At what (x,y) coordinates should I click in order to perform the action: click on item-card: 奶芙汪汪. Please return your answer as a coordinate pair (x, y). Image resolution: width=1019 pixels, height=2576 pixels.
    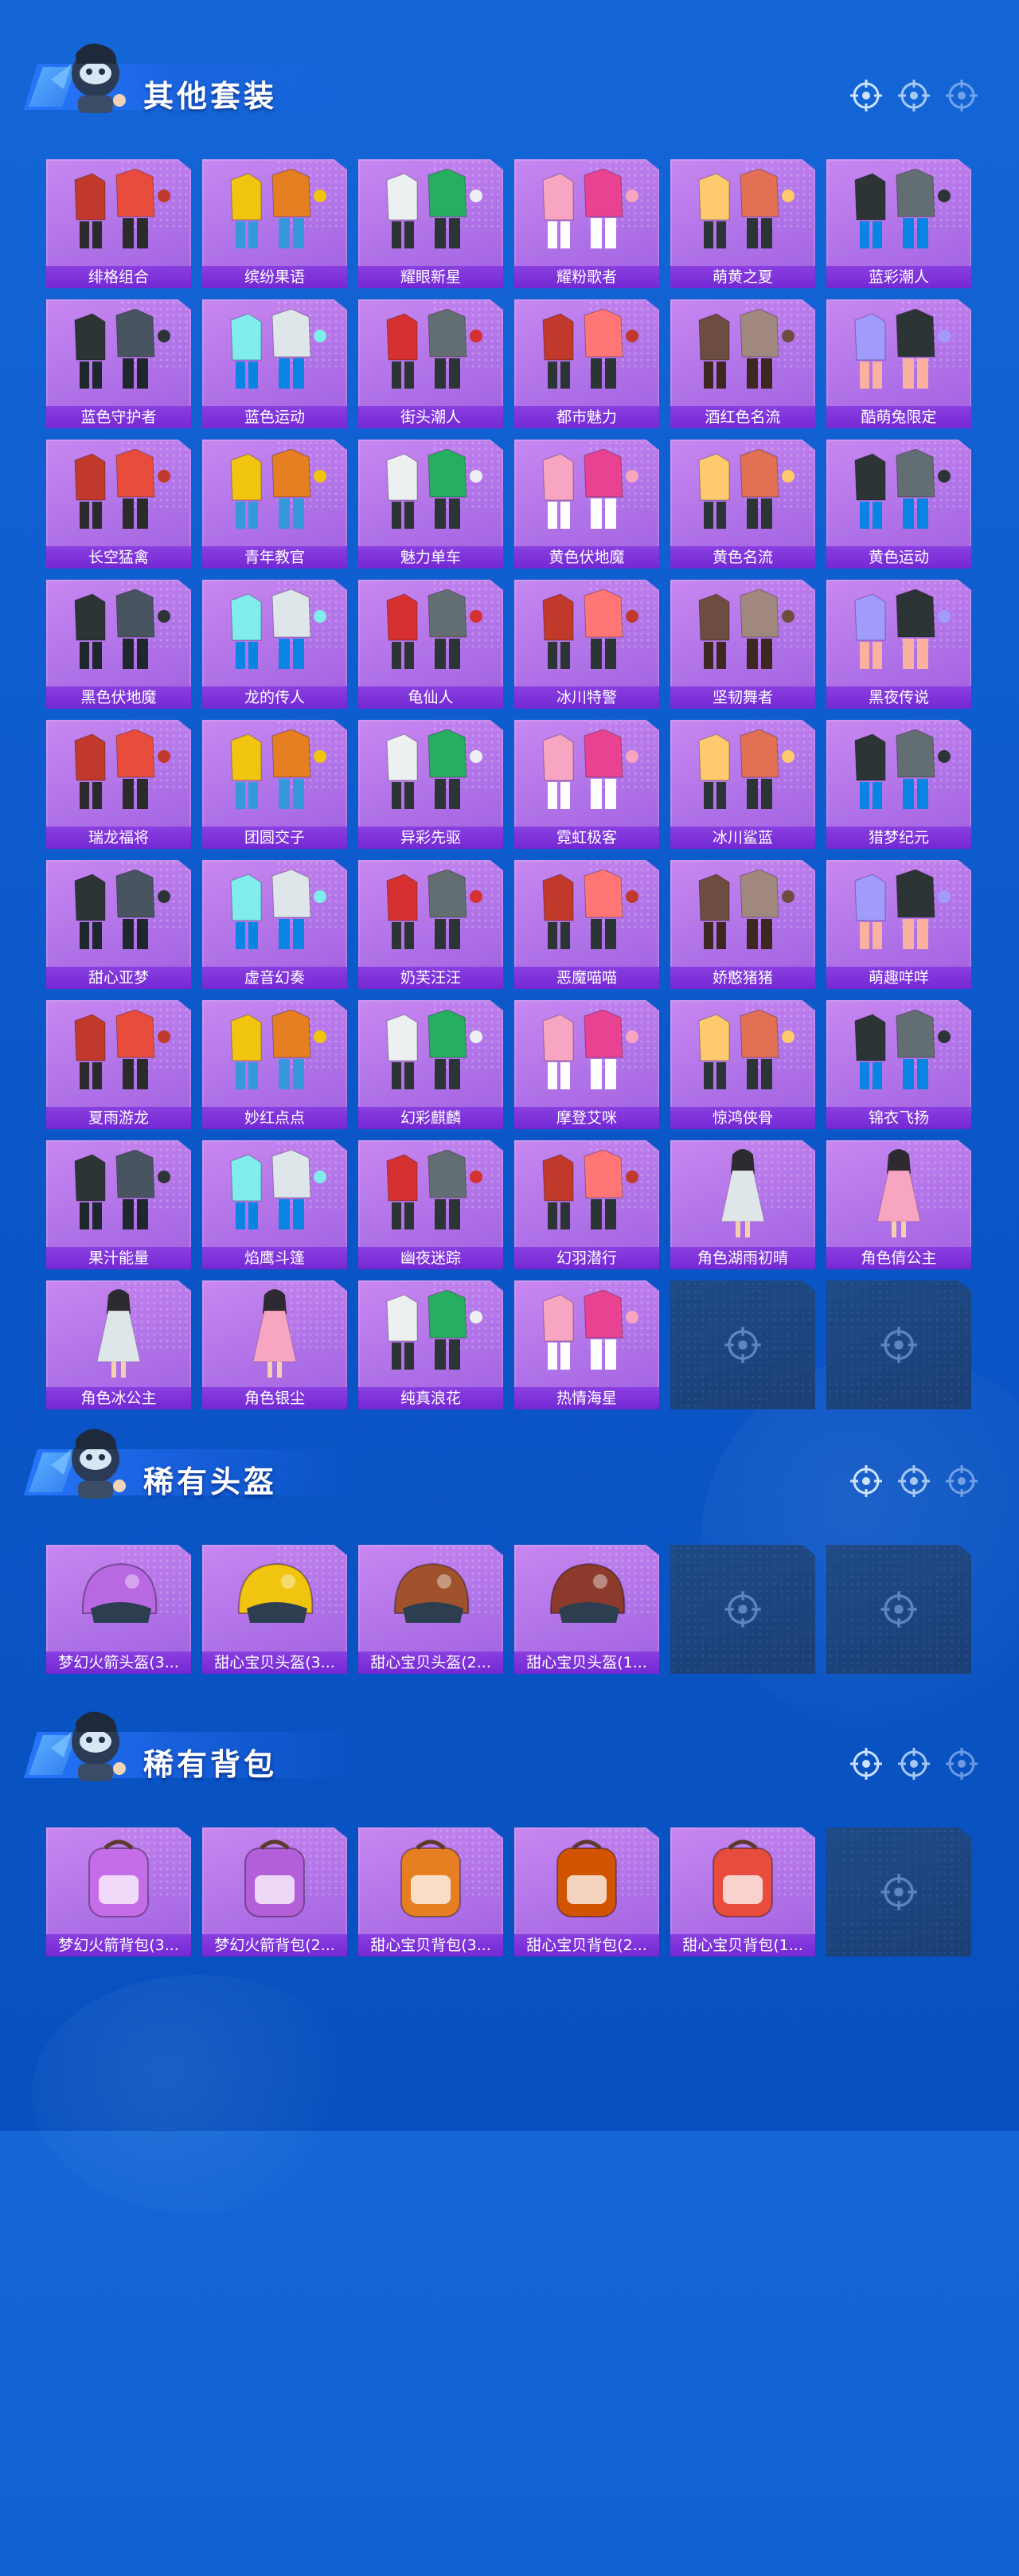
    Looking at the image, I should click on (431, 924).